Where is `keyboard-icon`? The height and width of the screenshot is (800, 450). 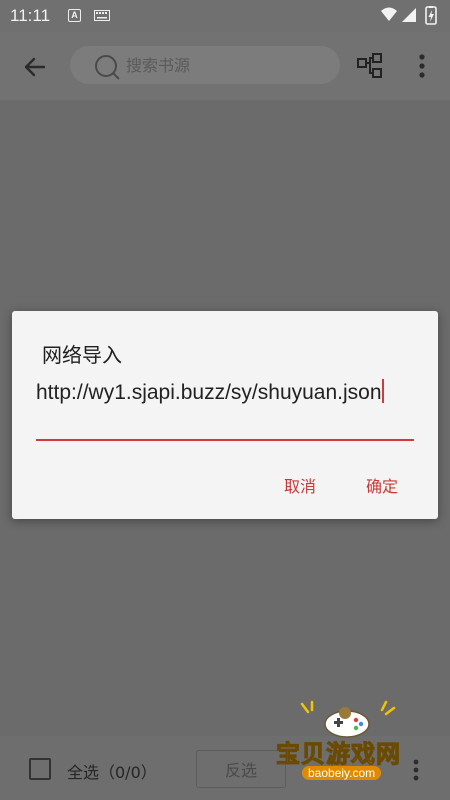 keyboard-icon is located at coordinates (102, 15).